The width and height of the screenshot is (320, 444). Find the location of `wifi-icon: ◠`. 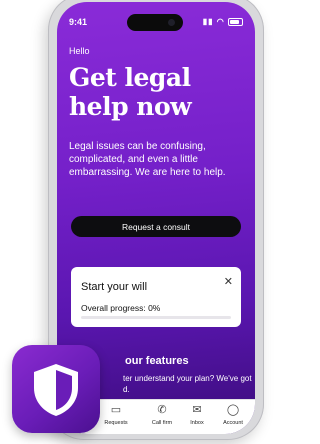

wifi-icon: ◠ is located at coordinates (220, 21).